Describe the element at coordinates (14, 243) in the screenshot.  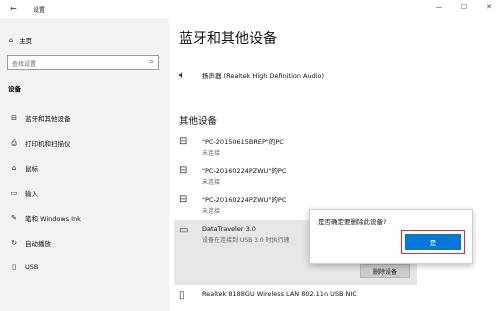
I see `autoplay-icon: ↻` at that location.